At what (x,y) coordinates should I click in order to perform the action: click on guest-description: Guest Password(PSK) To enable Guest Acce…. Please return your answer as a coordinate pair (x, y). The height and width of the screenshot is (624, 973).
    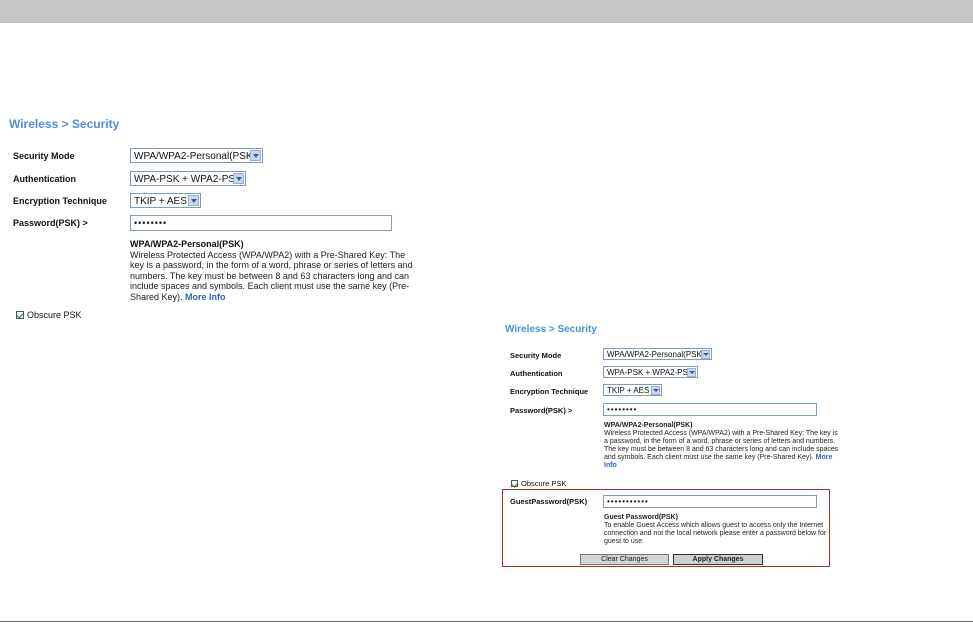
    Looking at the image, I should click on (717, 530).